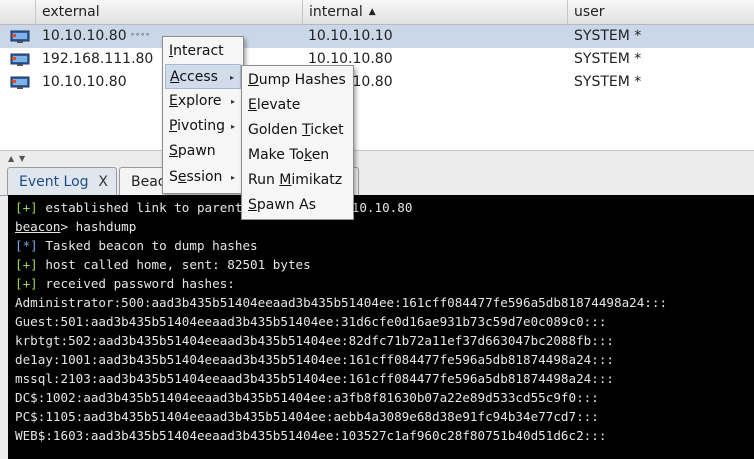  What do you see at coordinates (336, 12) in the screenshot?
I see `column-header-label: internal` at bounding box center [336, 12].